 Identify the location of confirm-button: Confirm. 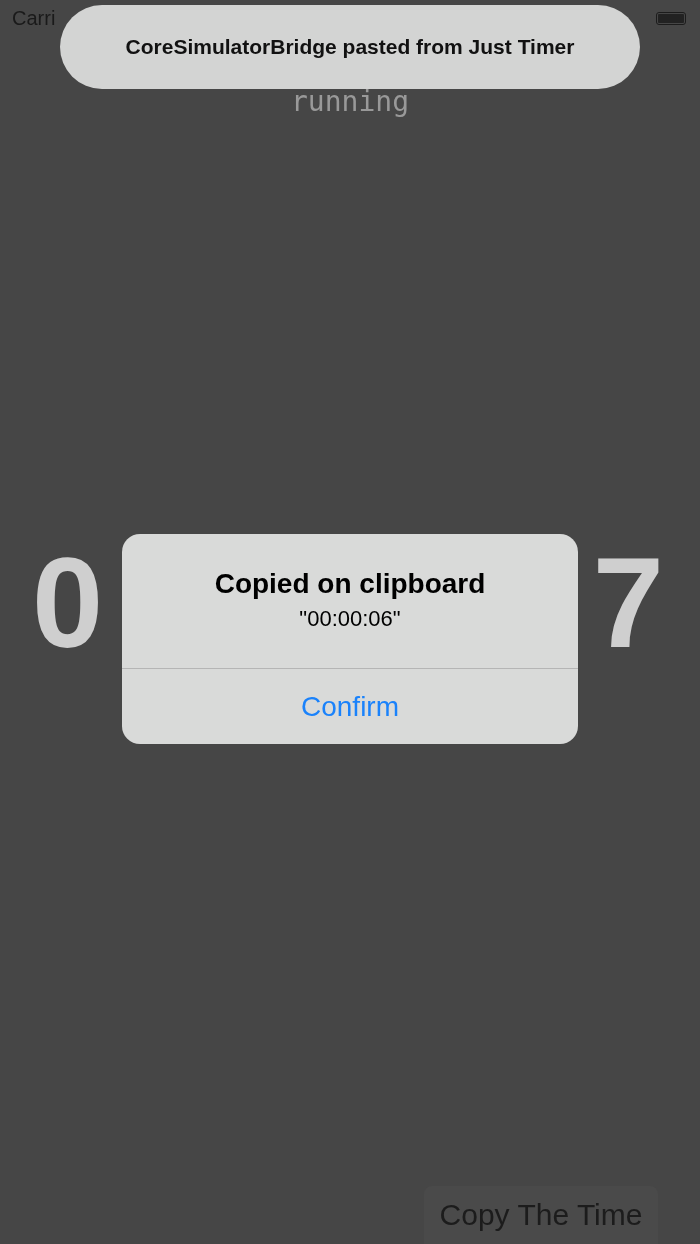
(350, 706).